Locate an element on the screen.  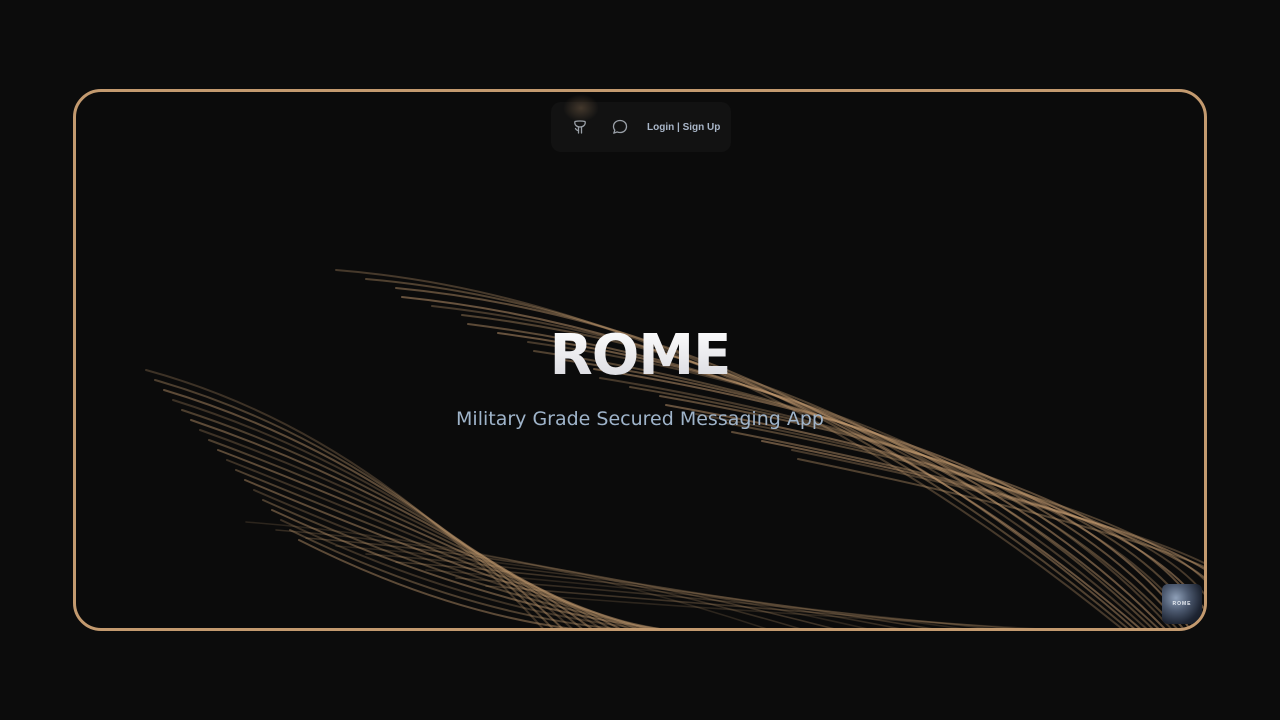
corner-logo-text: ROME is located at coordinates (1182, 604).